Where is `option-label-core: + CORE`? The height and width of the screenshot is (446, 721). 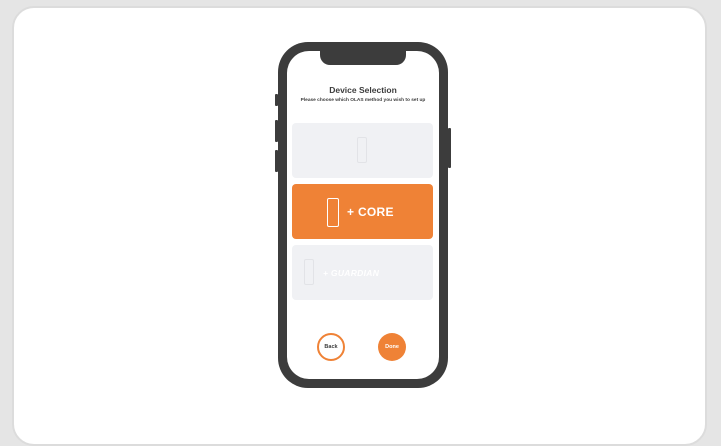 option-label-core: + CORE is located at coordinates (370, 212).